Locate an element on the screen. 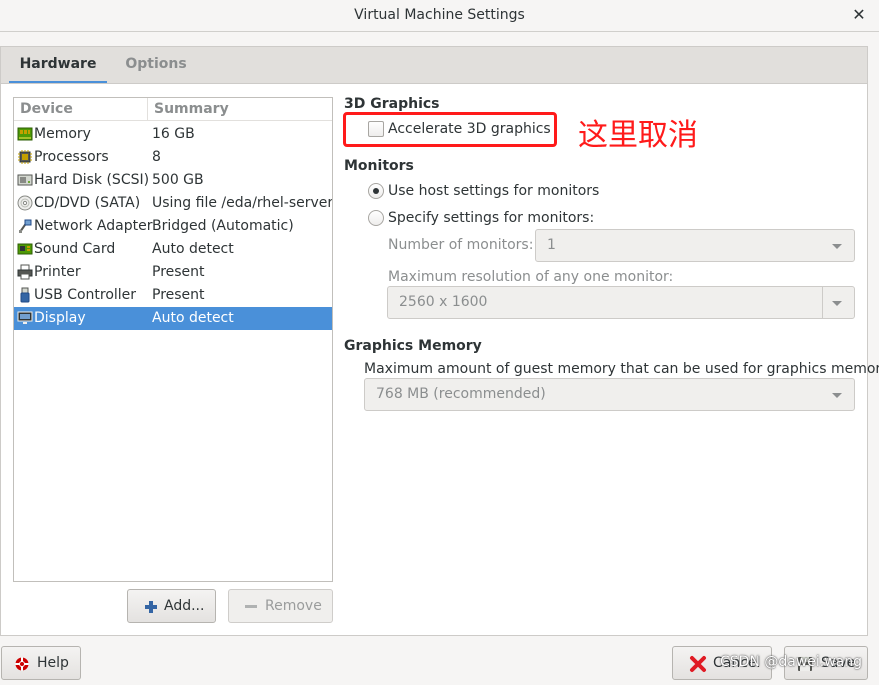 The width and height of the screenshot is (879, 685). tab-options: Options is located at coordinates (156, 65).